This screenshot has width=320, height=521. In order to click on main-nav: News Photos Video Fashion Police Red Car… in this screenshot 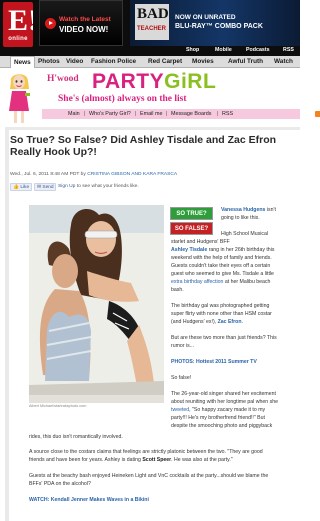, I will do `click(150, 62)`.